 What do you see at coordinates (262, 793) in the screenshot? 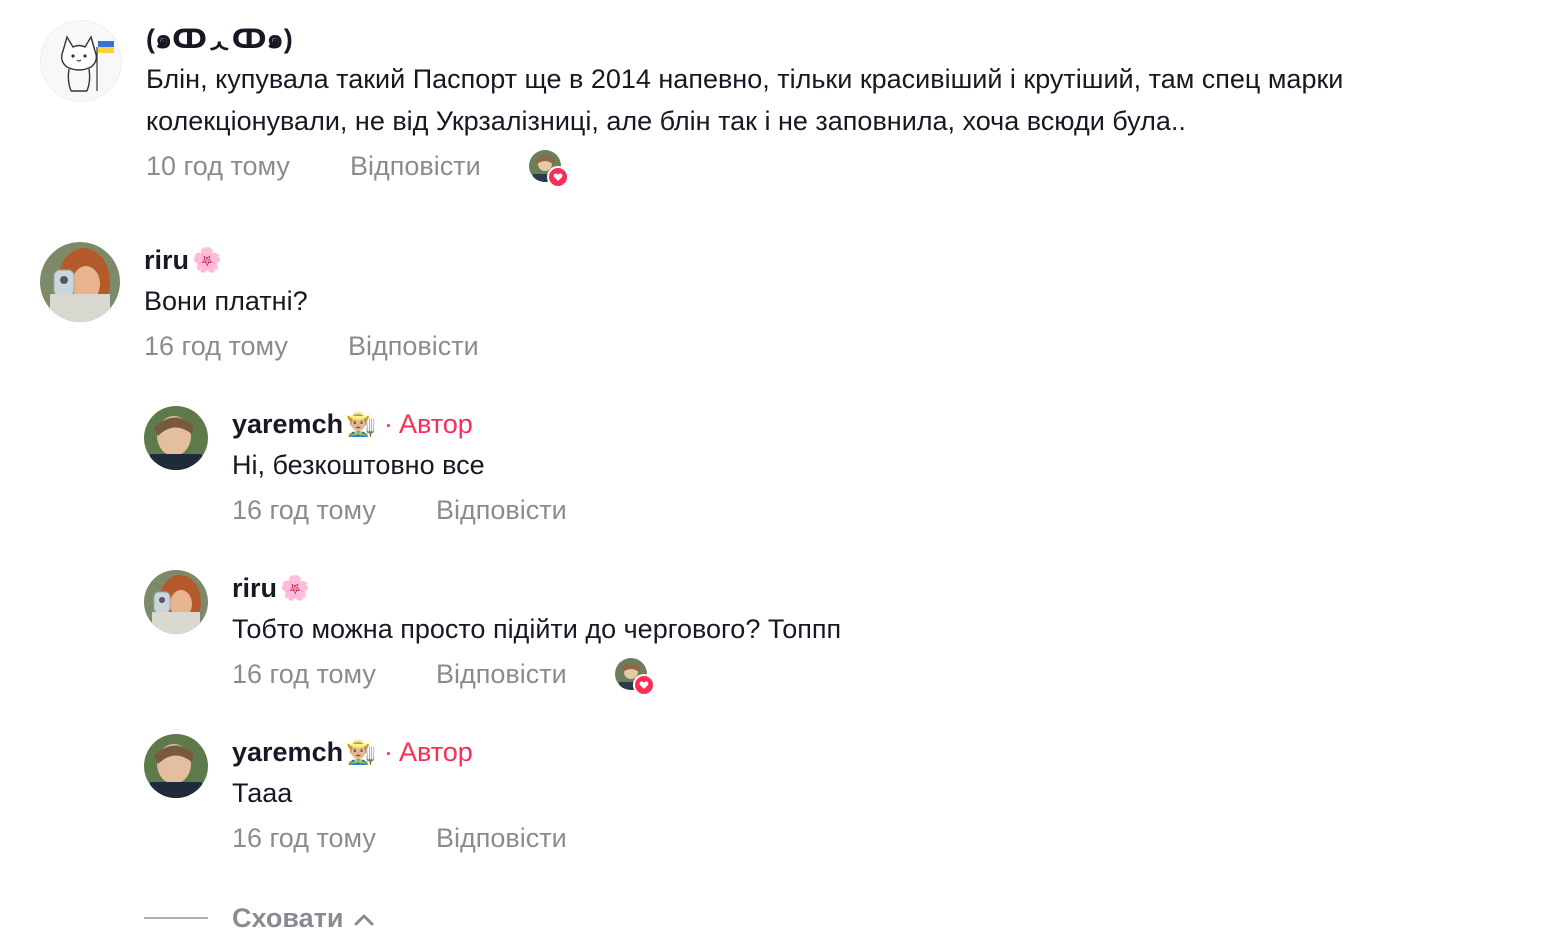
I see `comment-text: Тааа` at bounding box center [262, 793].